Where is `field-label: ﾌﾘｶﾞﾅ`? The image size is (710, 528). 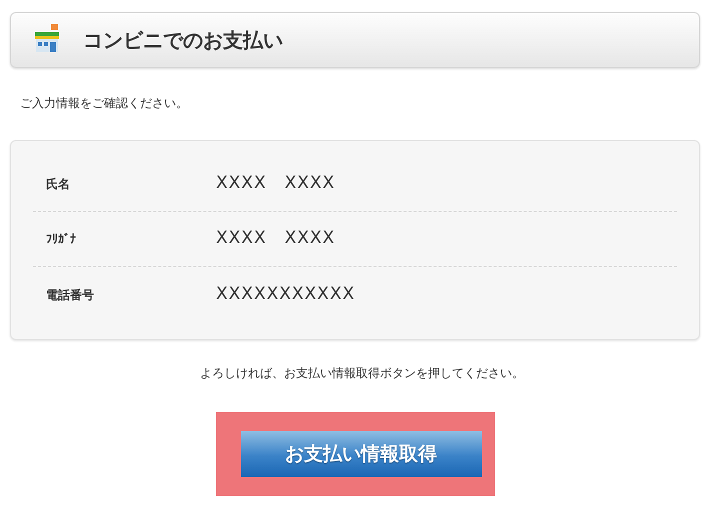 field-label: ﾌﾘｶﾞﾅ is located at coordinates (61, 239).